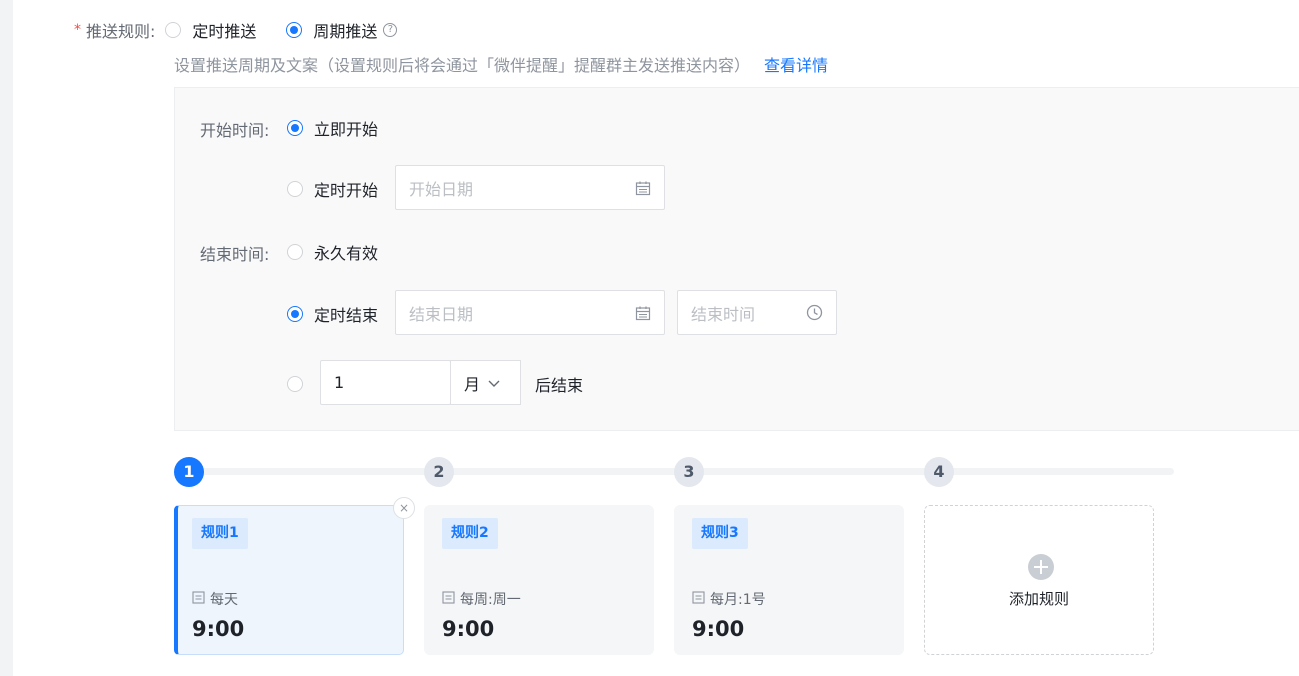 This screenshot has height=676, width=1299. I want to click on rule-frequency: 每月:1号, so click(729, 599).